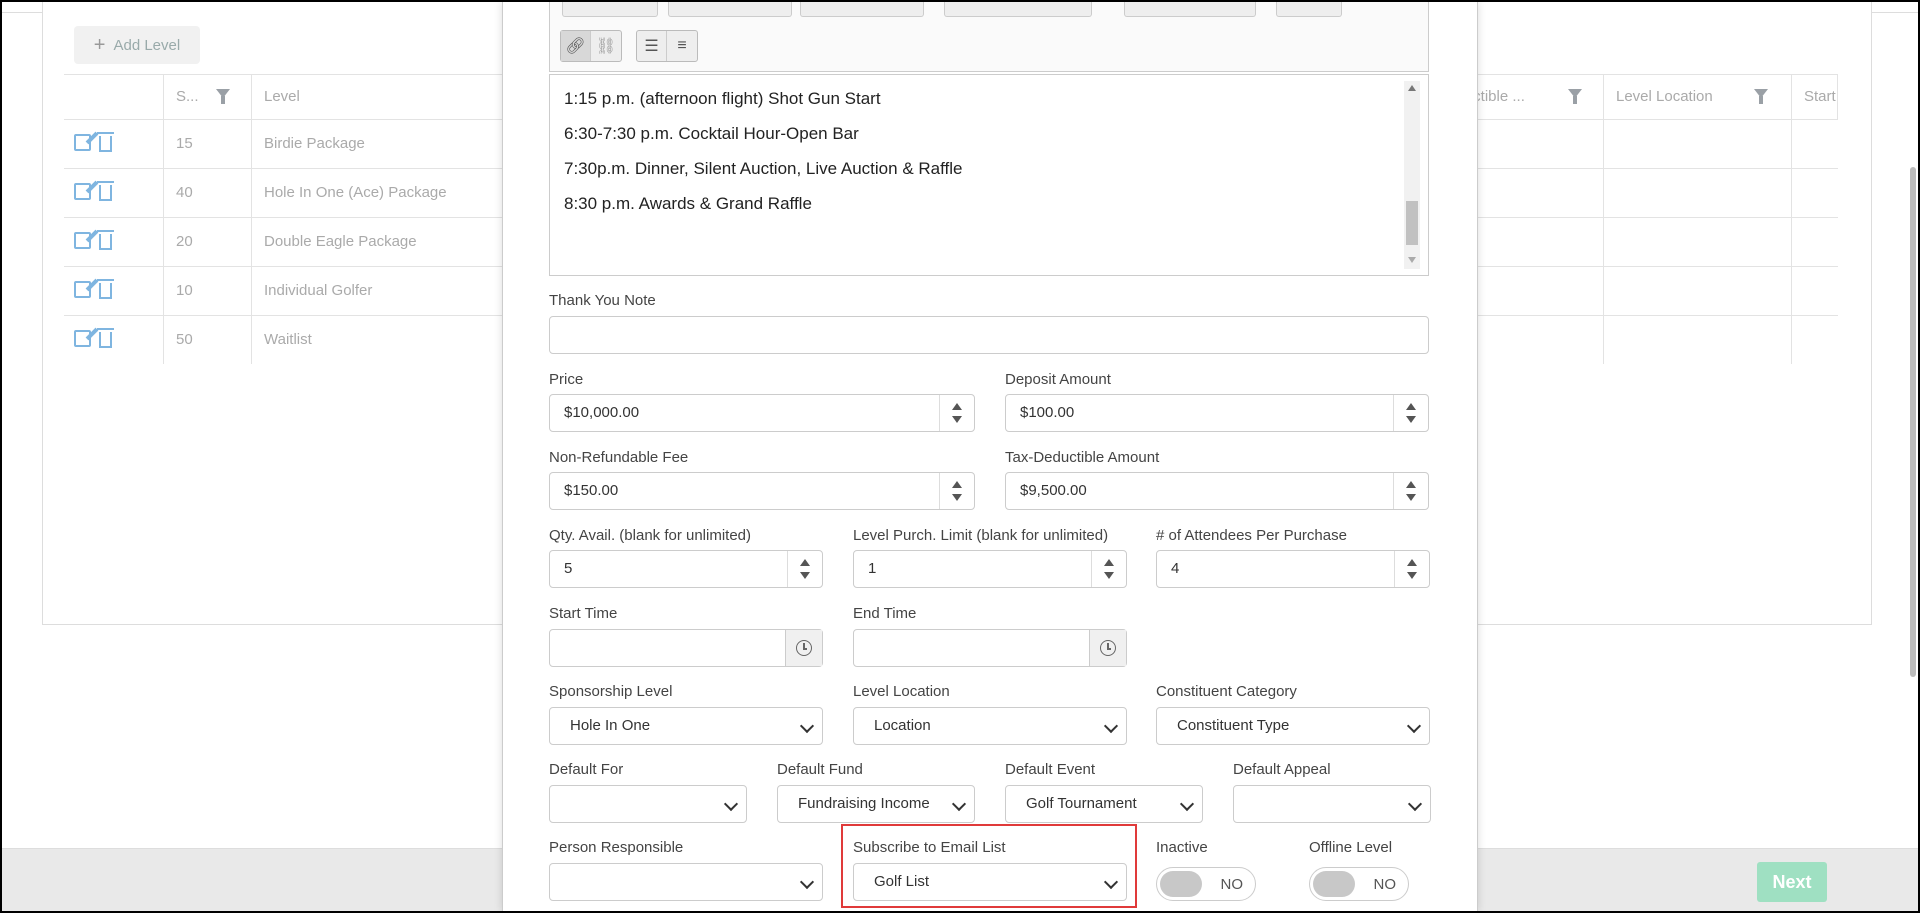  What do you see at coordinates (1104, 804) in the screenshot?
I see `default-event-select: Golf Tournament` at bounding box center [1104, 804].